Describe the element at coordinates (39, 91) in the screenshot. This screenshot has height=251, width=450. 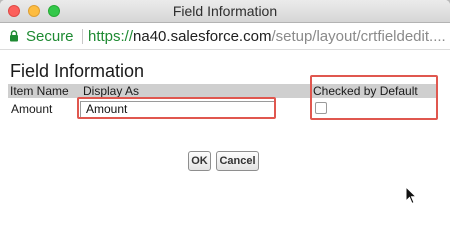
I see `column-header-item-name: Item Name` at that location.